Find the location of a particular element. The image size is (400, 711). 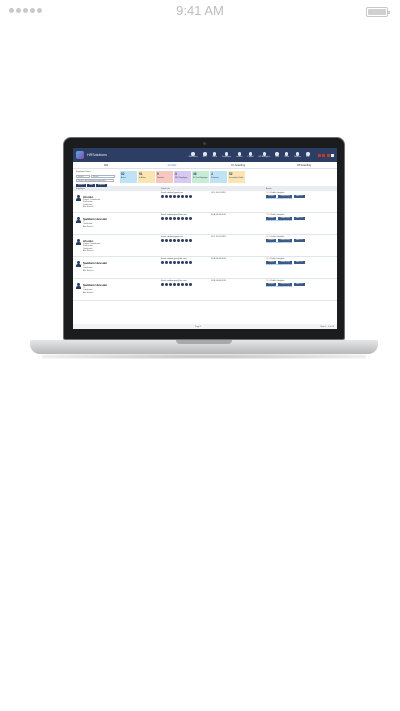

notification-icon is located at coordinates (319, 155).